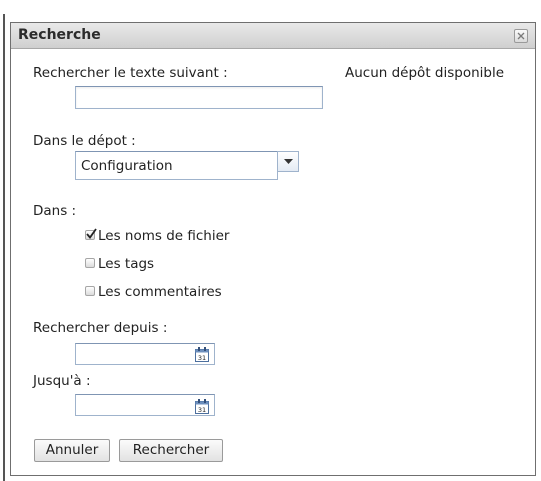 Image resolution: width=541 pixels, height=481 pixels. Describe the element at coordinates (62, 381) in the screenshot. I see `to-date-label: Jusqu'à :` at that location.